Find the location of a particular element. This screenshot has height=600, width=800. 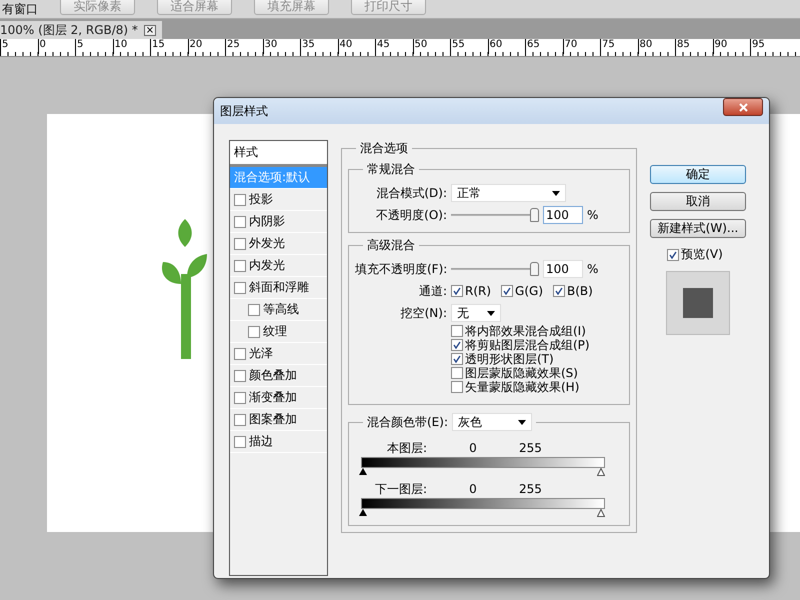

style-list-item: 颜色叠加 is located at coordinates (278, 376).